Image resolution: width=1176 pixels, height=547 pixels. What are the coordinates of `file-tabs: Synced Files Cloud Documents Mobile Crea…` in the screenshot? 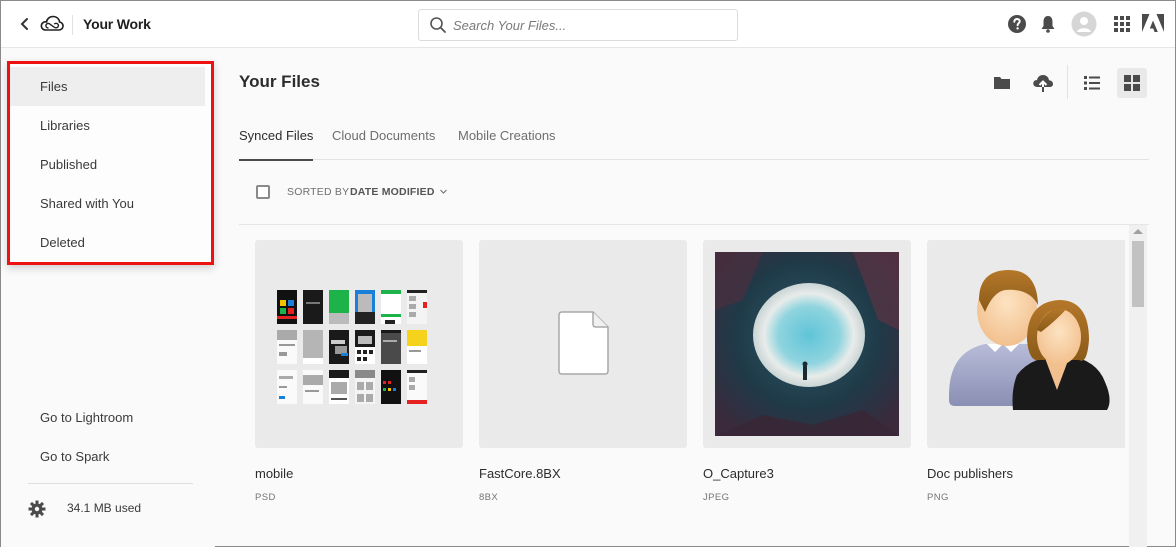 It's located at (694, 144).